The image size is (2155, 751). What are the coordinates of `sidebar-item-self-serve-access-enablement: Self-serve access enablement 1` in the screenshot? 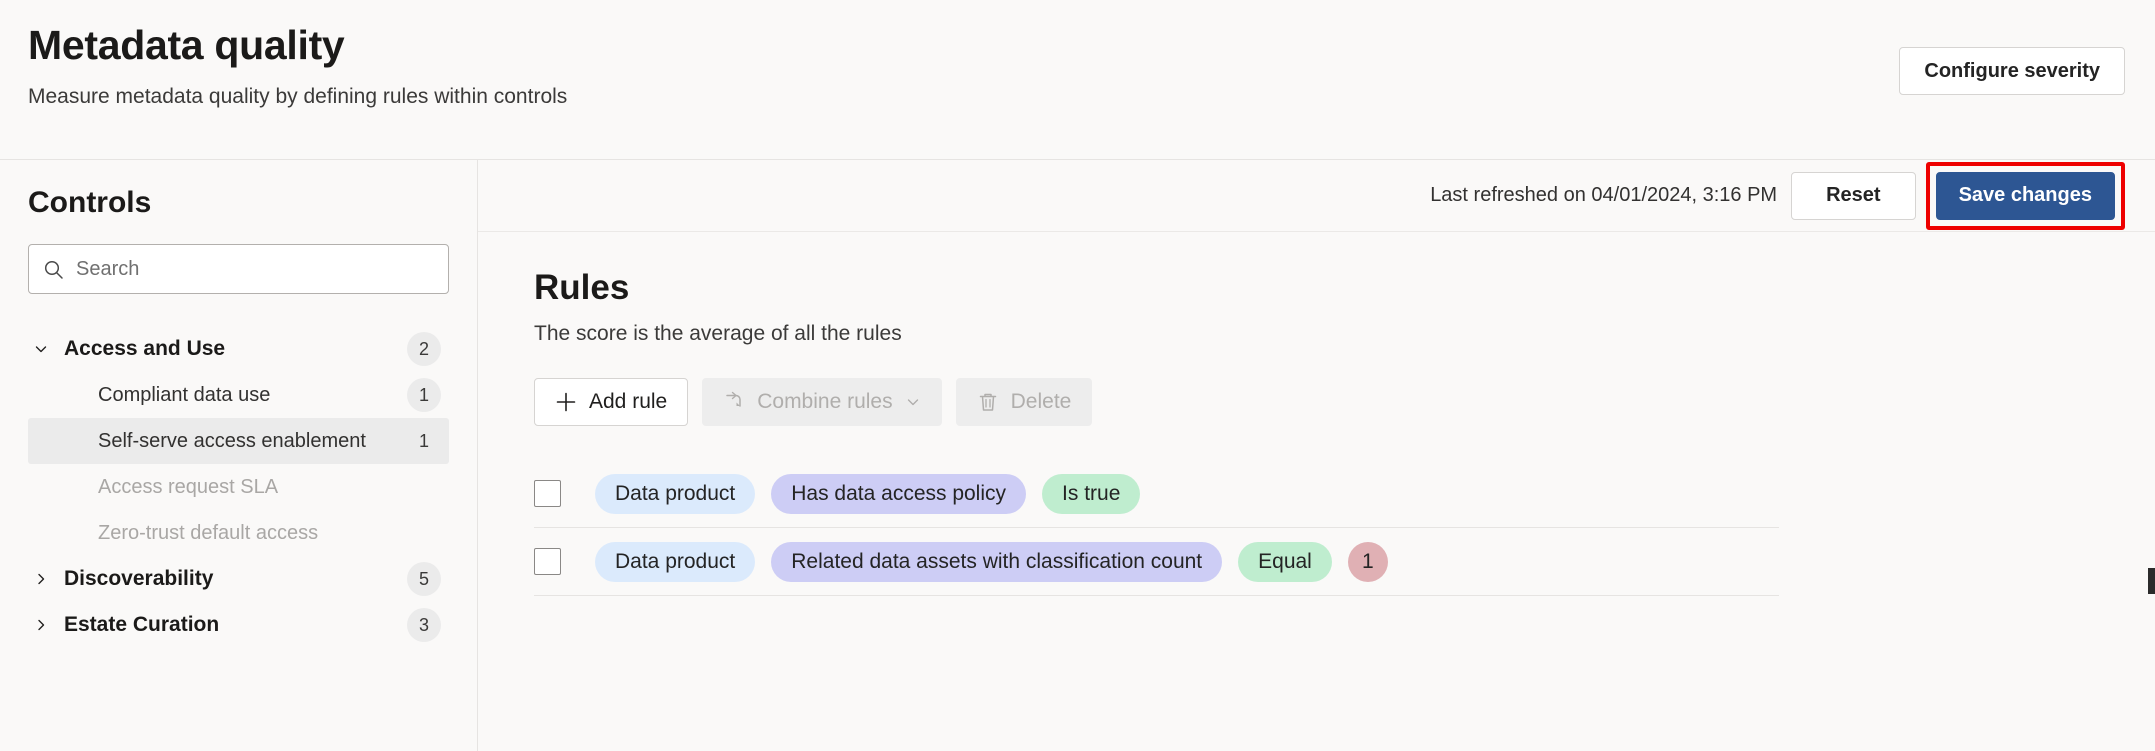 It's located at (238, 441).